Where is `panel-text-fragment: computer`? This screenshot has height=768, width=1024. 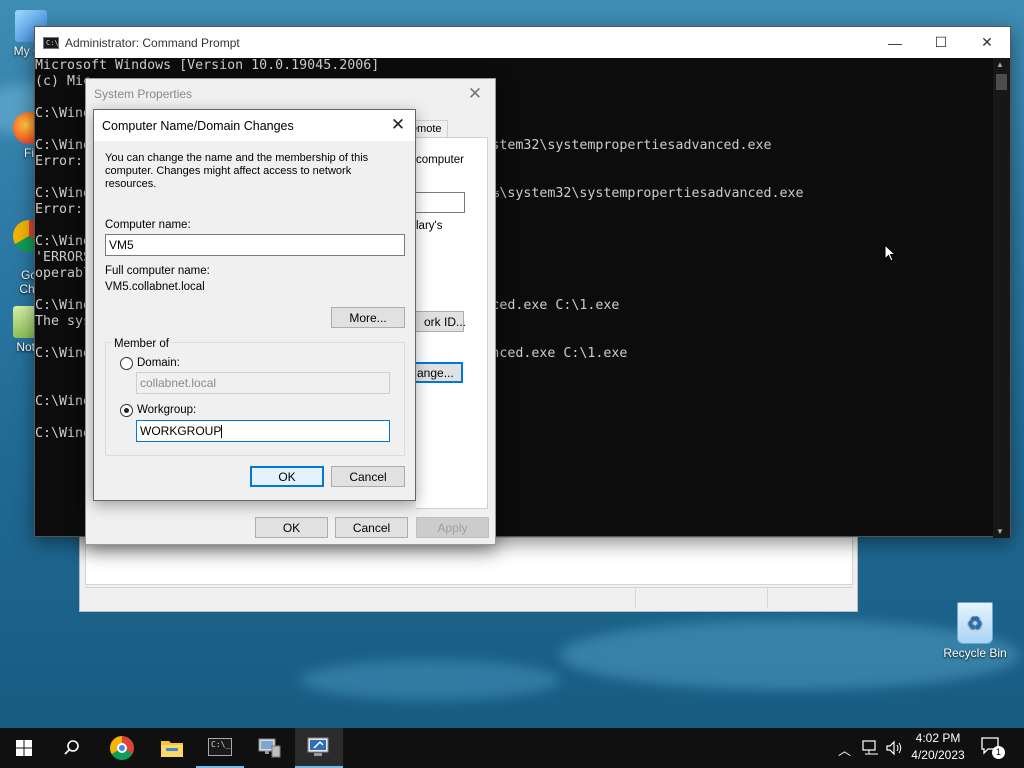 panel-text-fragment: computer is located at coordinates (440, 160).